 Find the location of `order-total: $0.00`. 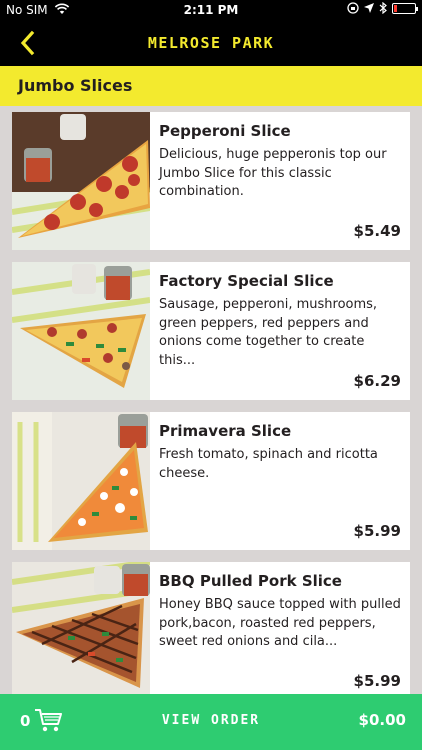

order-total: $0.00 is located at coordinates (382, 720).